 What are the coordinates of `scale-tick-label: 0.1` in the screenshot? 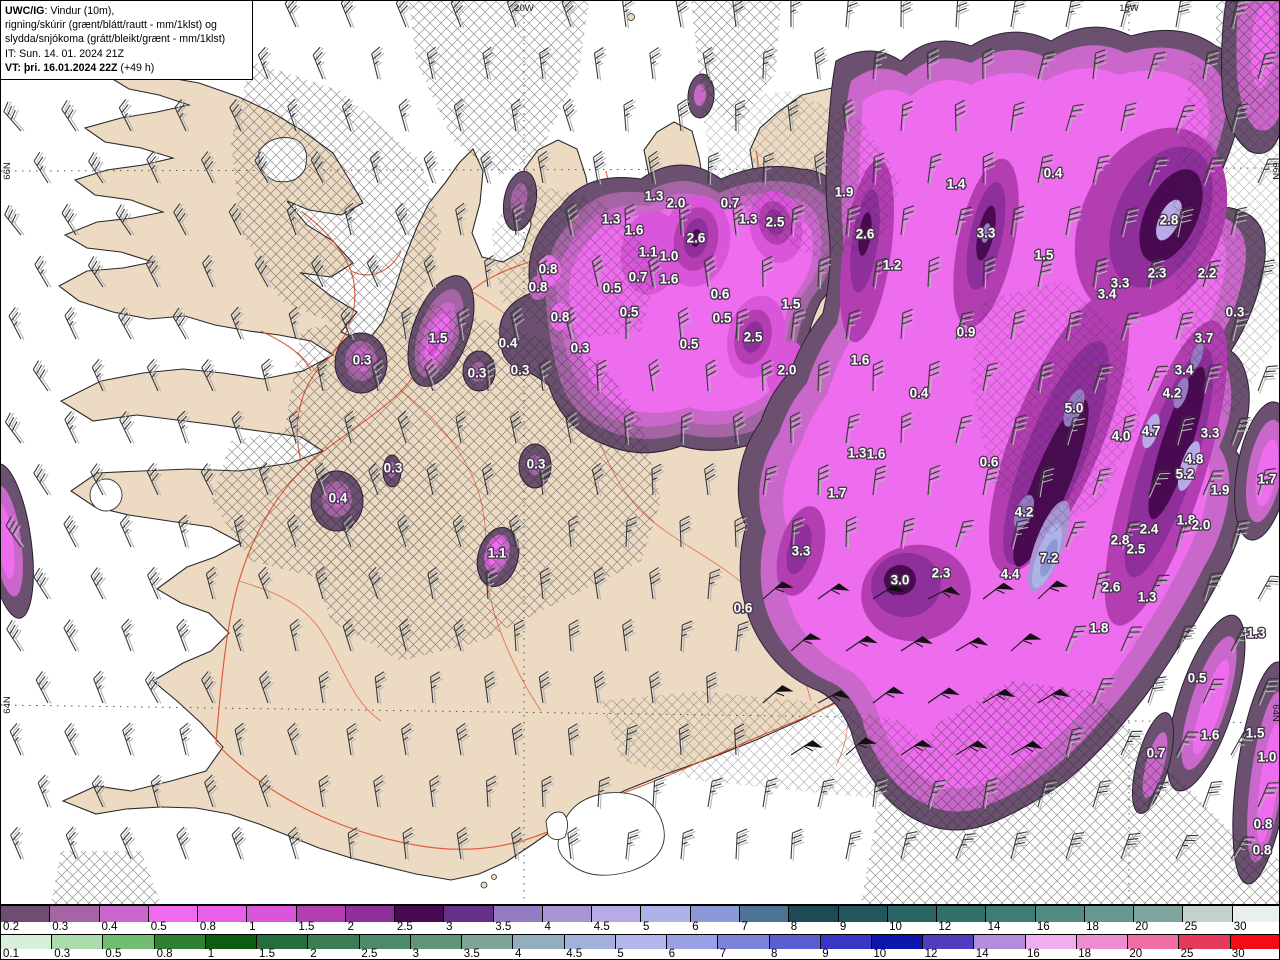 It's located at (11, 954).